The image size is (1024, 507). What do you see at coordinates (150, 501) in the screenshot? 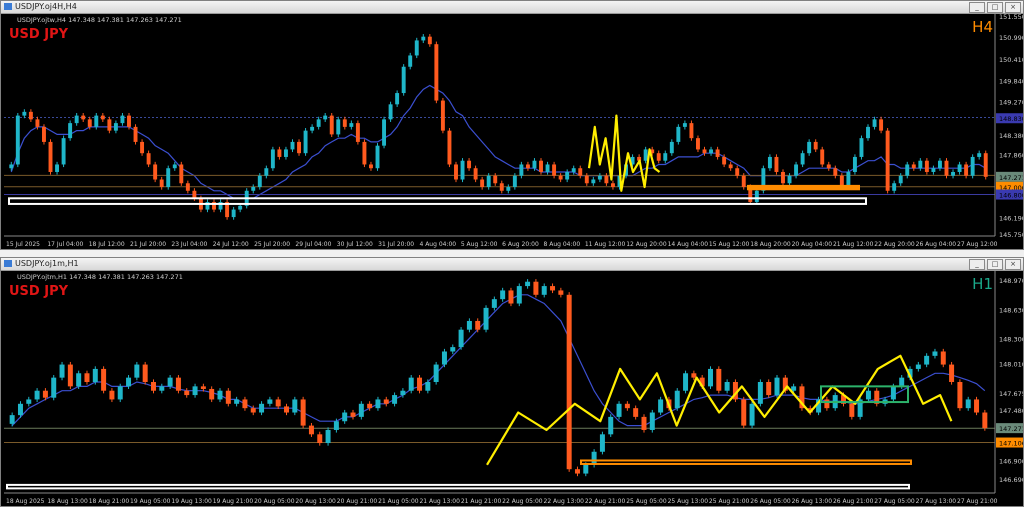
I see `time-axis-label: 19 Aug 05:00` at bounding box center [150, 501].